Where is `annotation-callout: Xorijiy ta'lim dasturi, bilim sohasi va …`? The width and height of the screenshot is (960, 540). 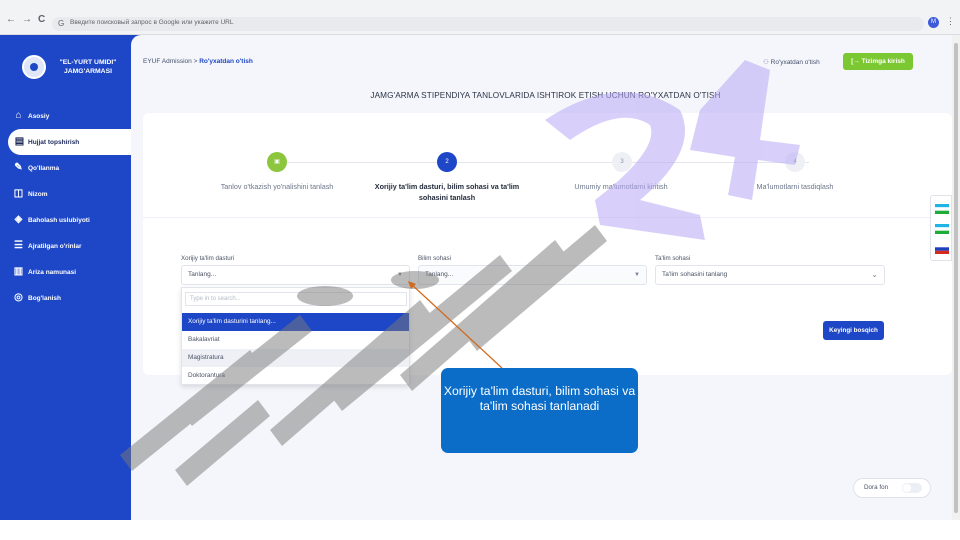
annotation-callout: Xorijiy ta'lim dasturi, bilim sohasi va … is located at coordinates (539, 410).